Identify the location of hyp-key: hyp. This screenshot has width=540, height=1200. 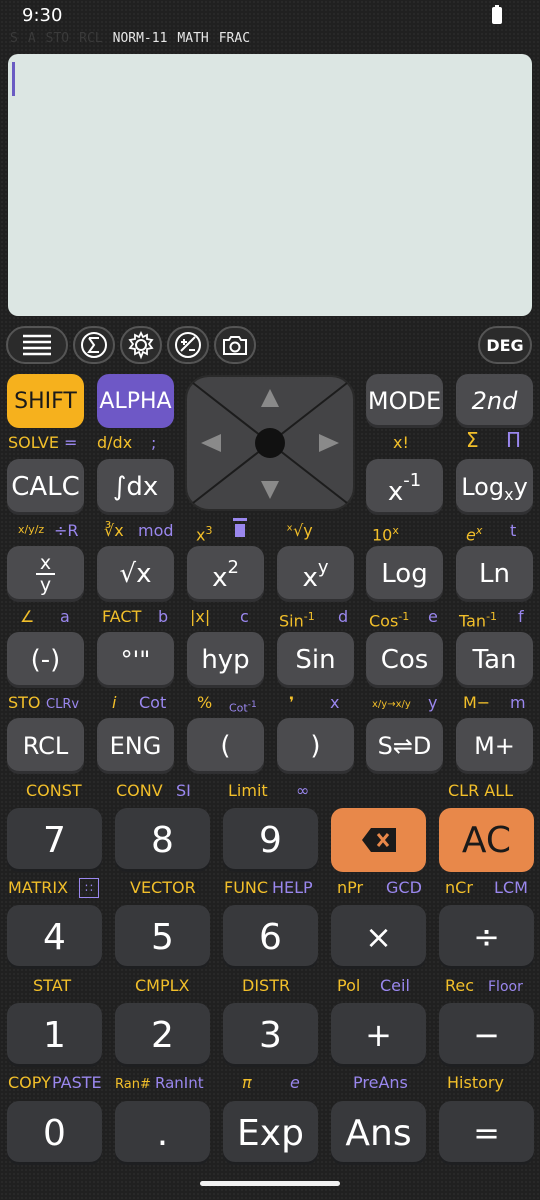
(225, 660).